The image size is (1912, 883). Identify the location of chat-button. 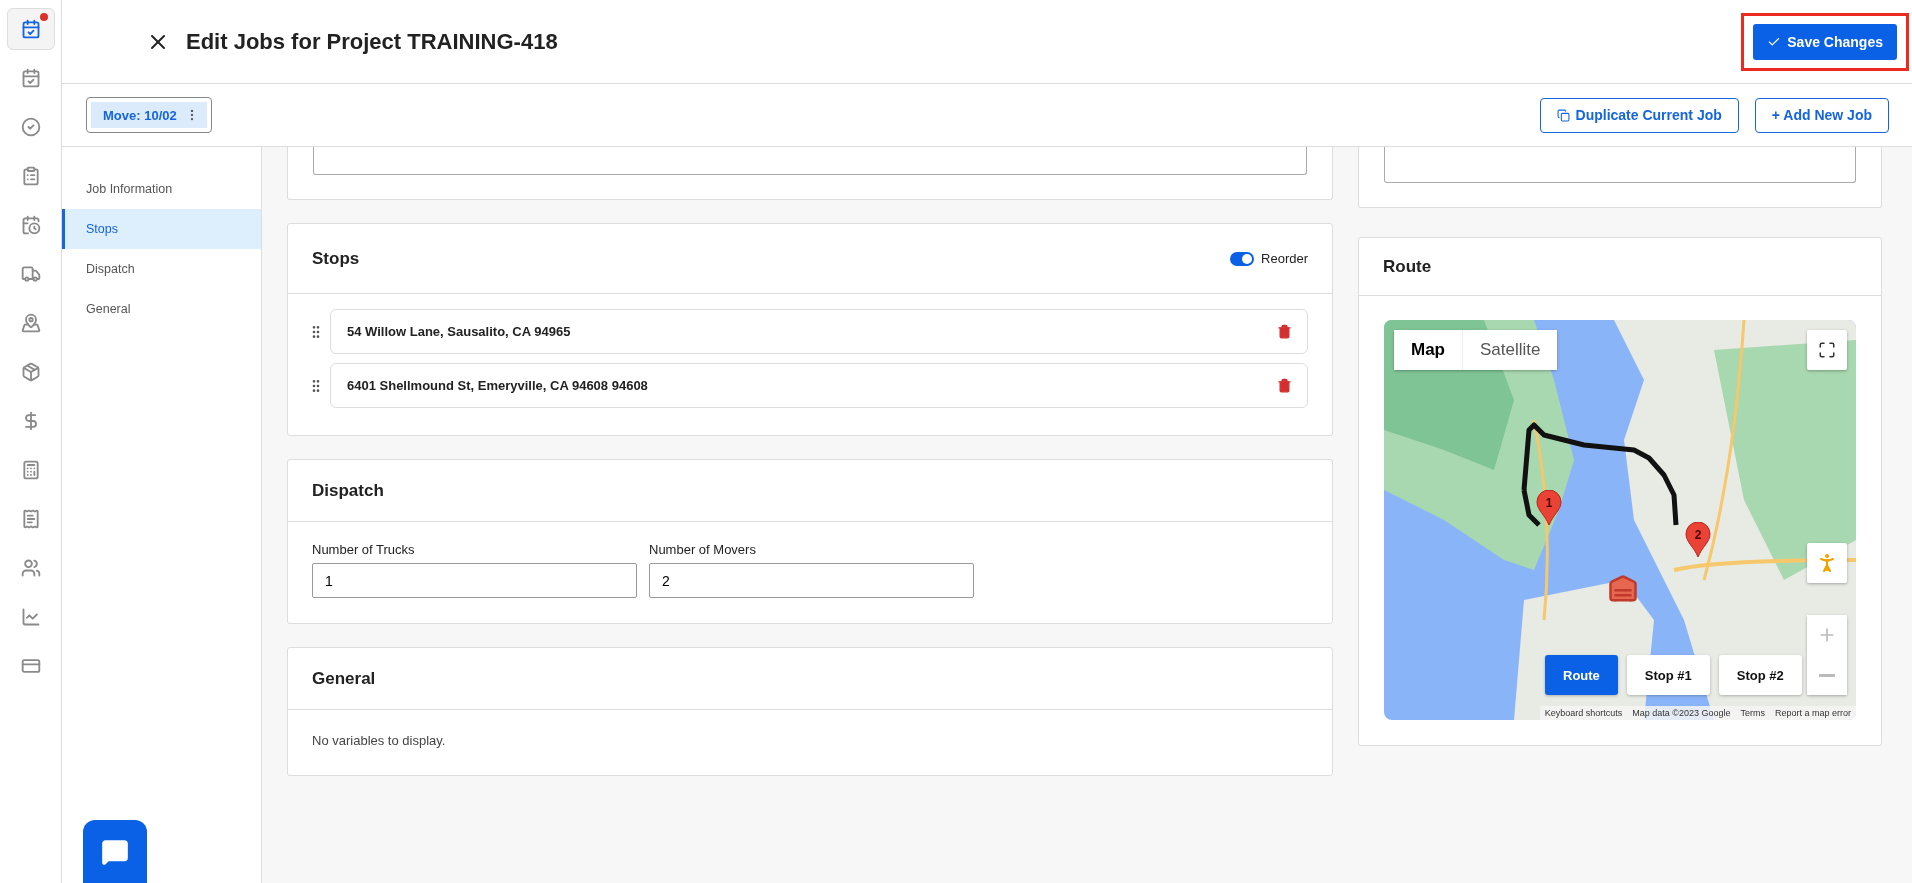
(115, 851).